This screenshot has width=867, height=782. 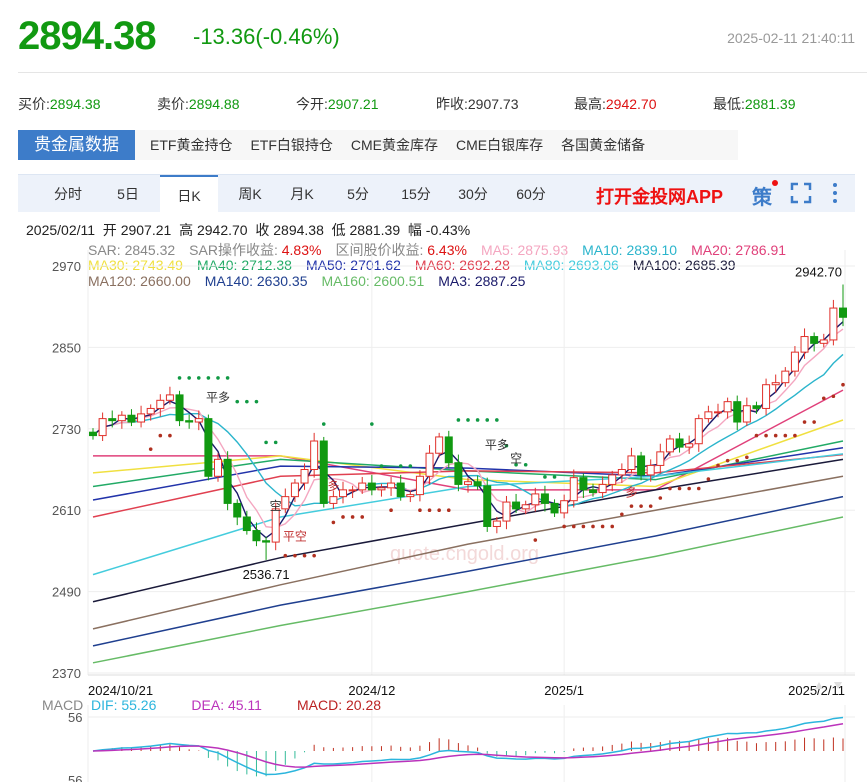 What do you see at coordinates (358, 194) in the screenshot?
I see `period-tab: 5分` at bounding box center [358, 194].